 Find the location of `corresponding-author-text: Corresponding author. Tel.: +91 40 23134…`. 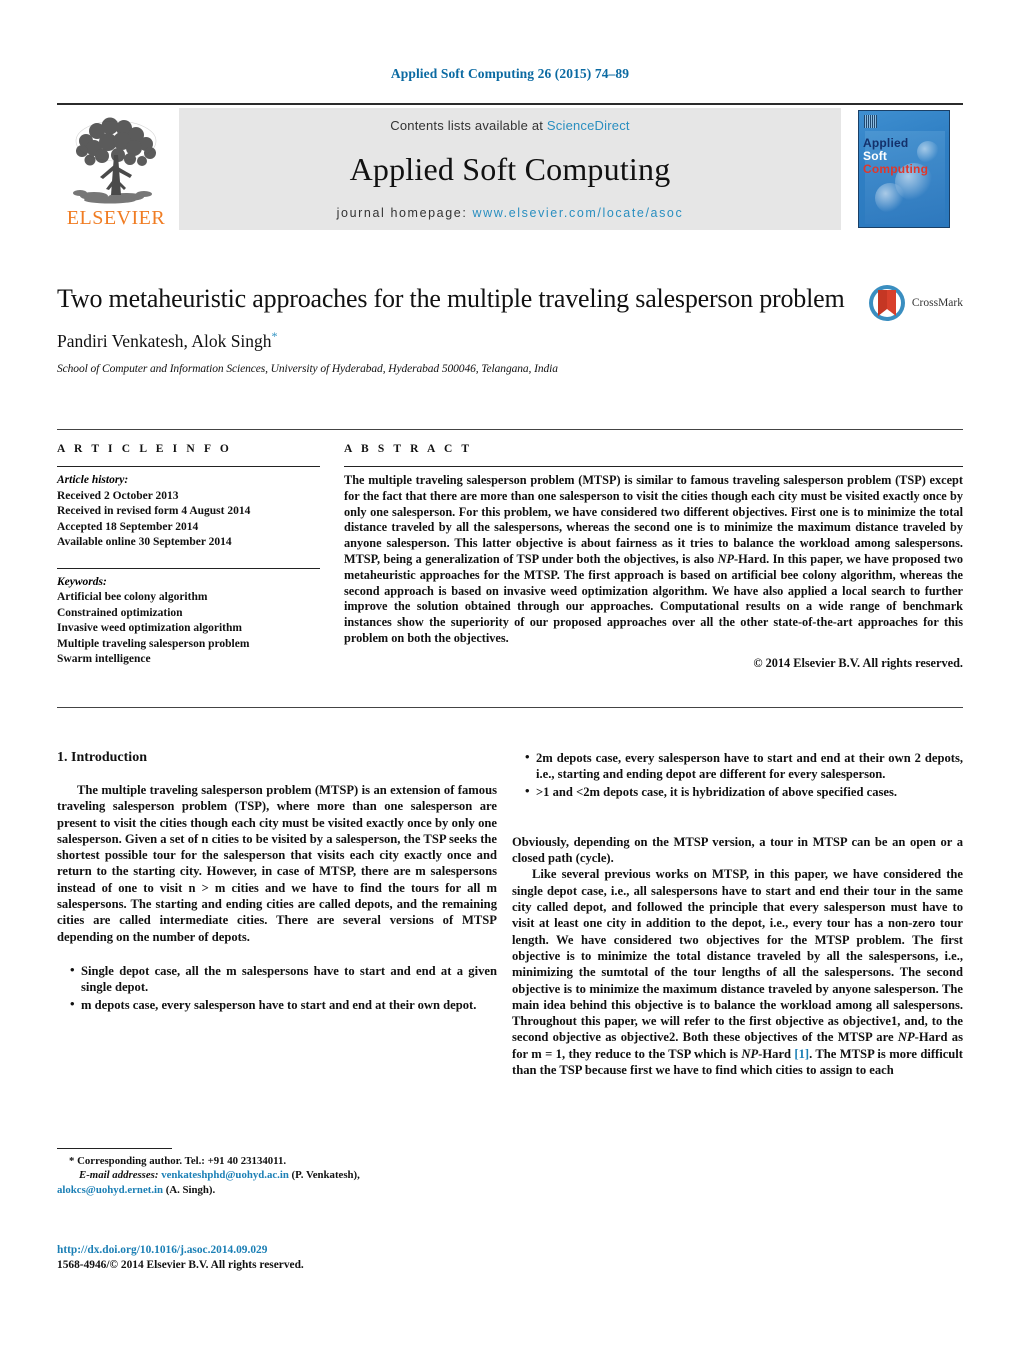

corresponding-author-text: Corresponding author. Tel.: +91 40 23134… is located at coordinates (180, 1161).